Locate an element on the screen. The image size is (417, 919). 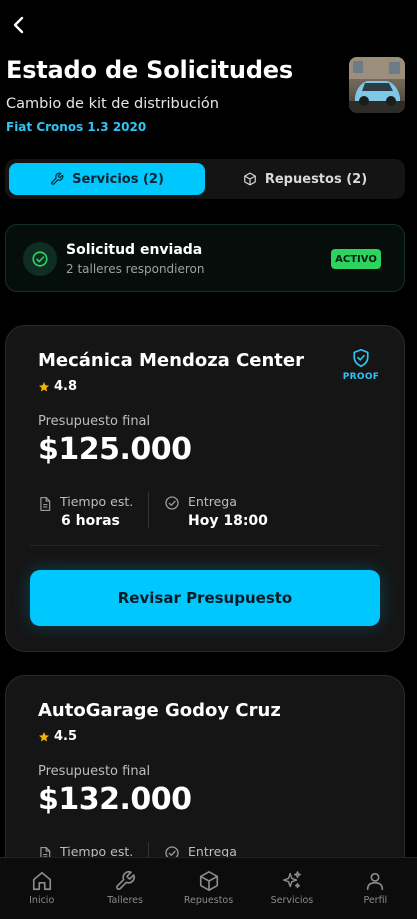
time-value: 6 horas is located at coordinates (90, 521).